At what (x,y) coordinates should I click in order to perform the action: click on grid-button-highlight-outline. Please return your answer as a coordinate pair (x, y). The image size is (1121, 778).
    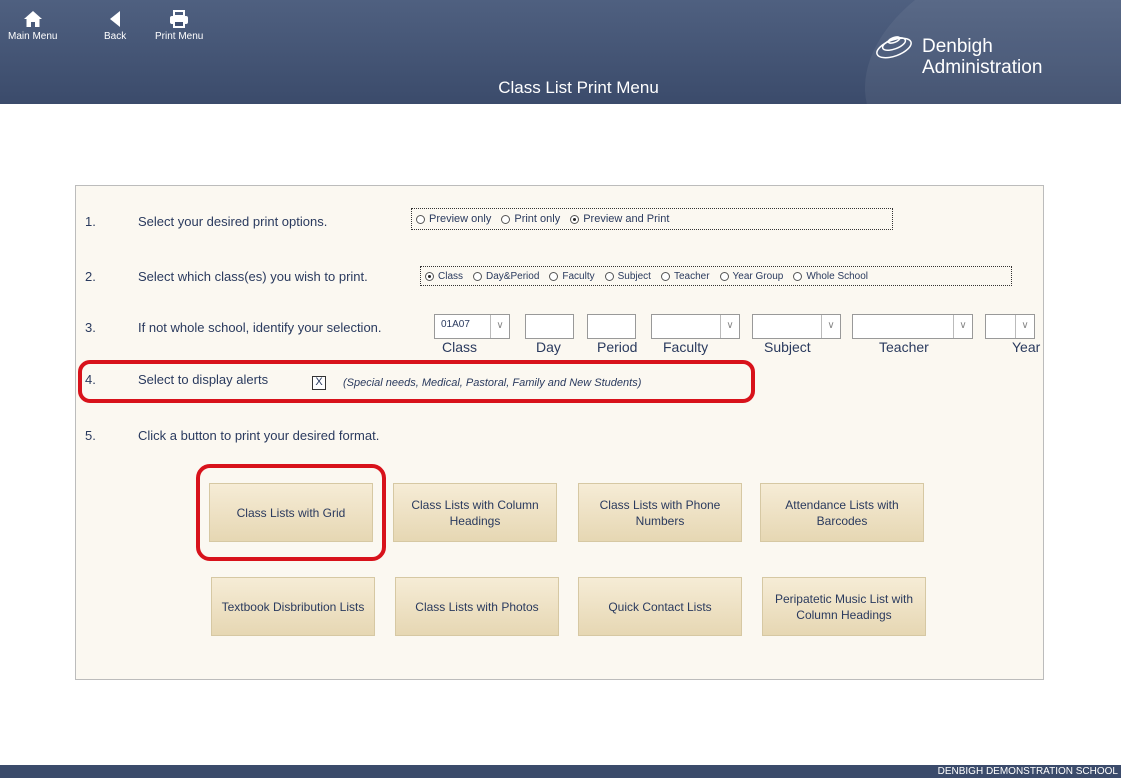
    Looking at the image, I should click on (291, 512).